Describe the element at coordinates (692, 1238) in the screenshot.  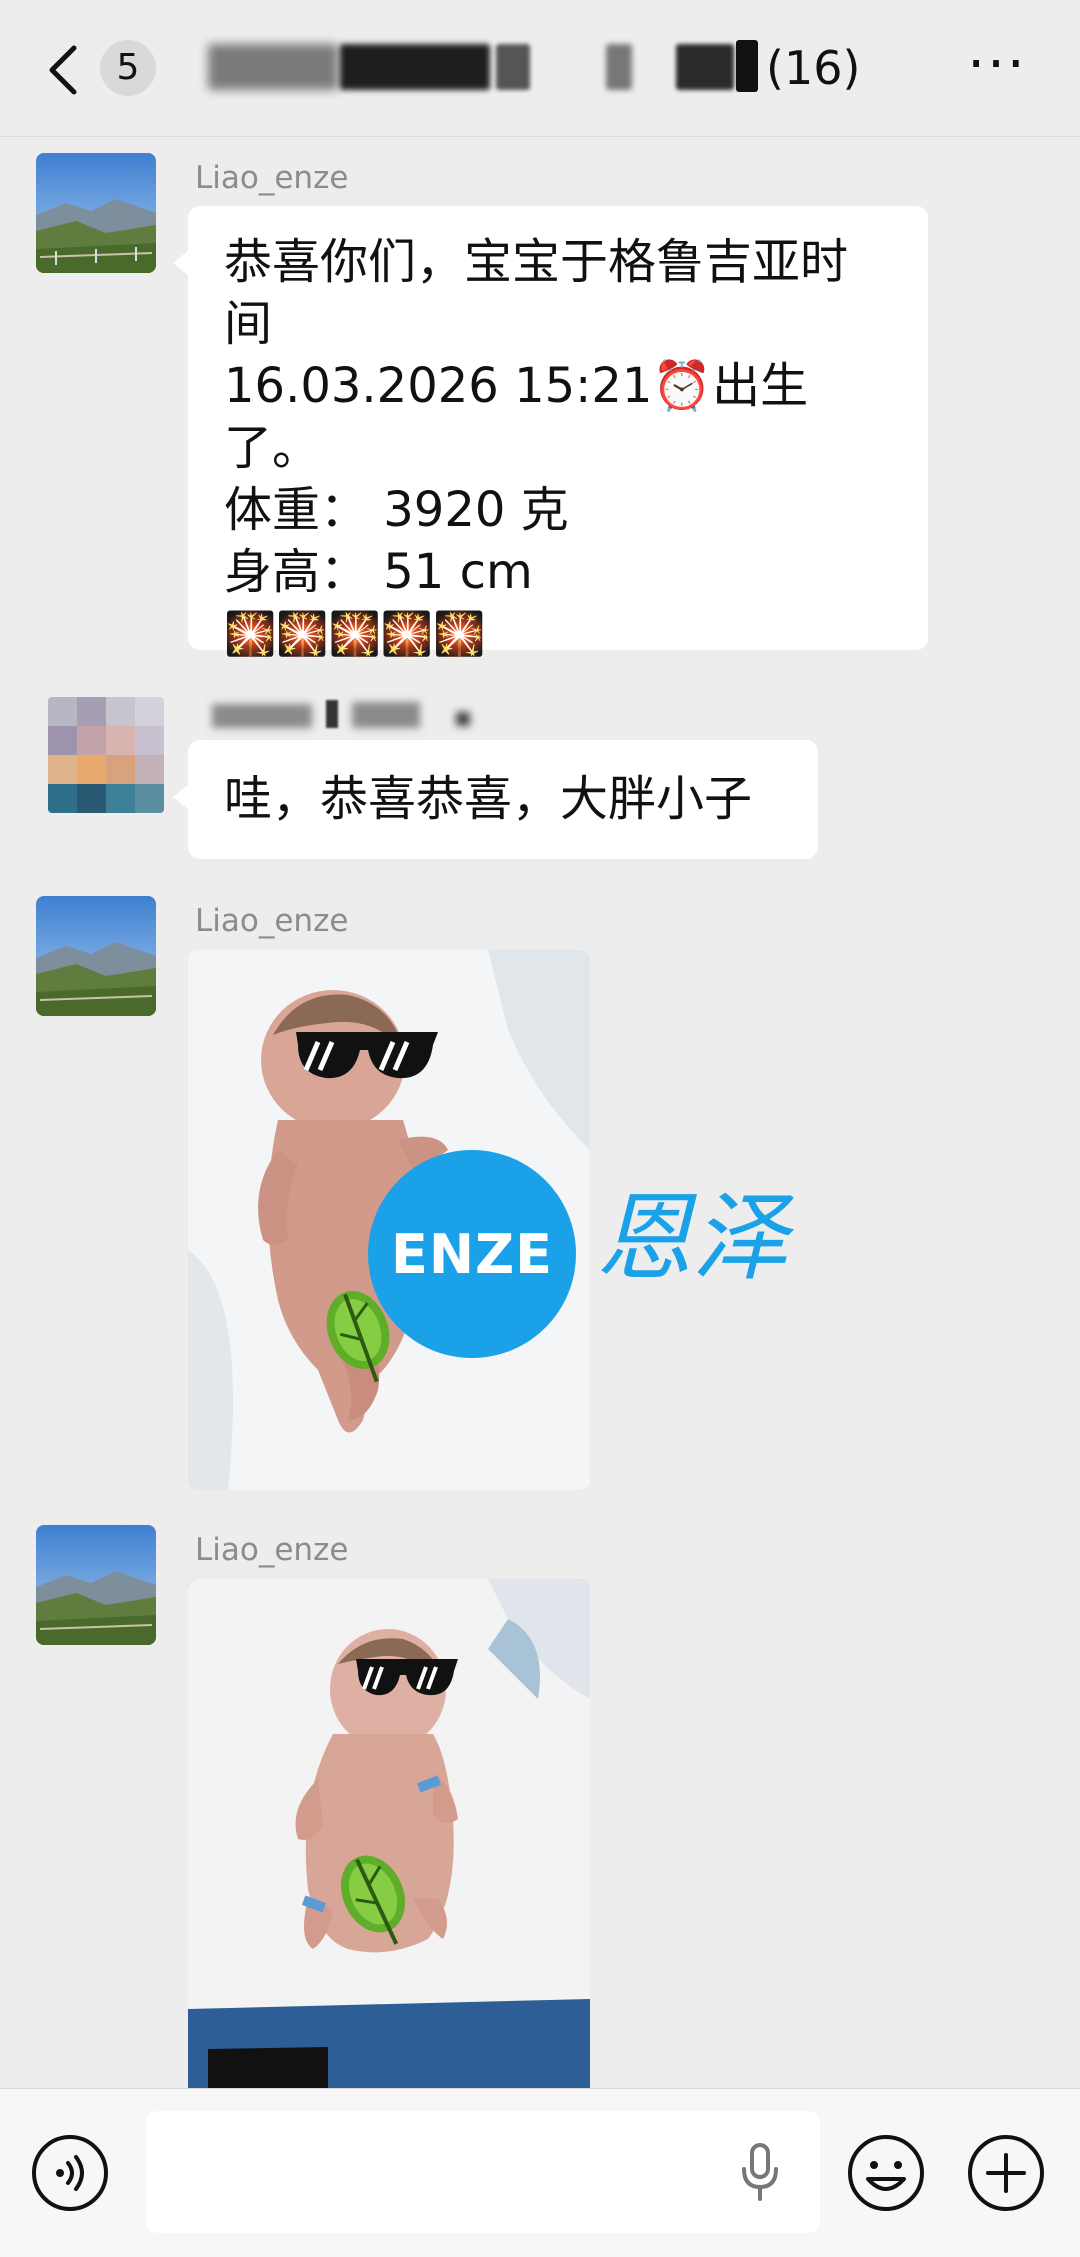
I see `enze-caption: 恩泽` at that location.